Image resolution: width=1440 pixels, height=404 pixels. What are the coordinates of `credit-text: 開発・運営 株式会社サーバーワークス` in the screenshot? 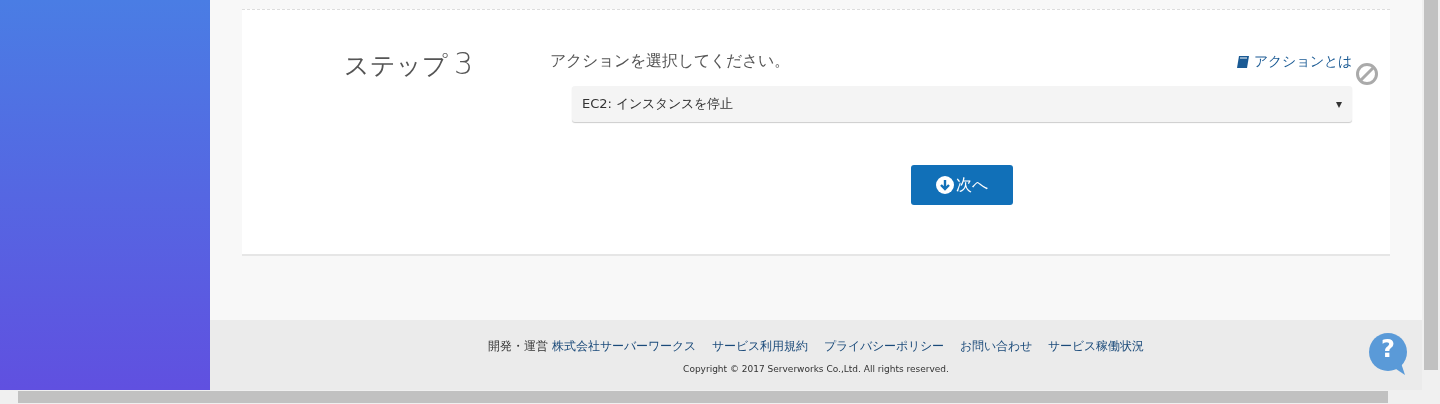 It's located at (592, 346).